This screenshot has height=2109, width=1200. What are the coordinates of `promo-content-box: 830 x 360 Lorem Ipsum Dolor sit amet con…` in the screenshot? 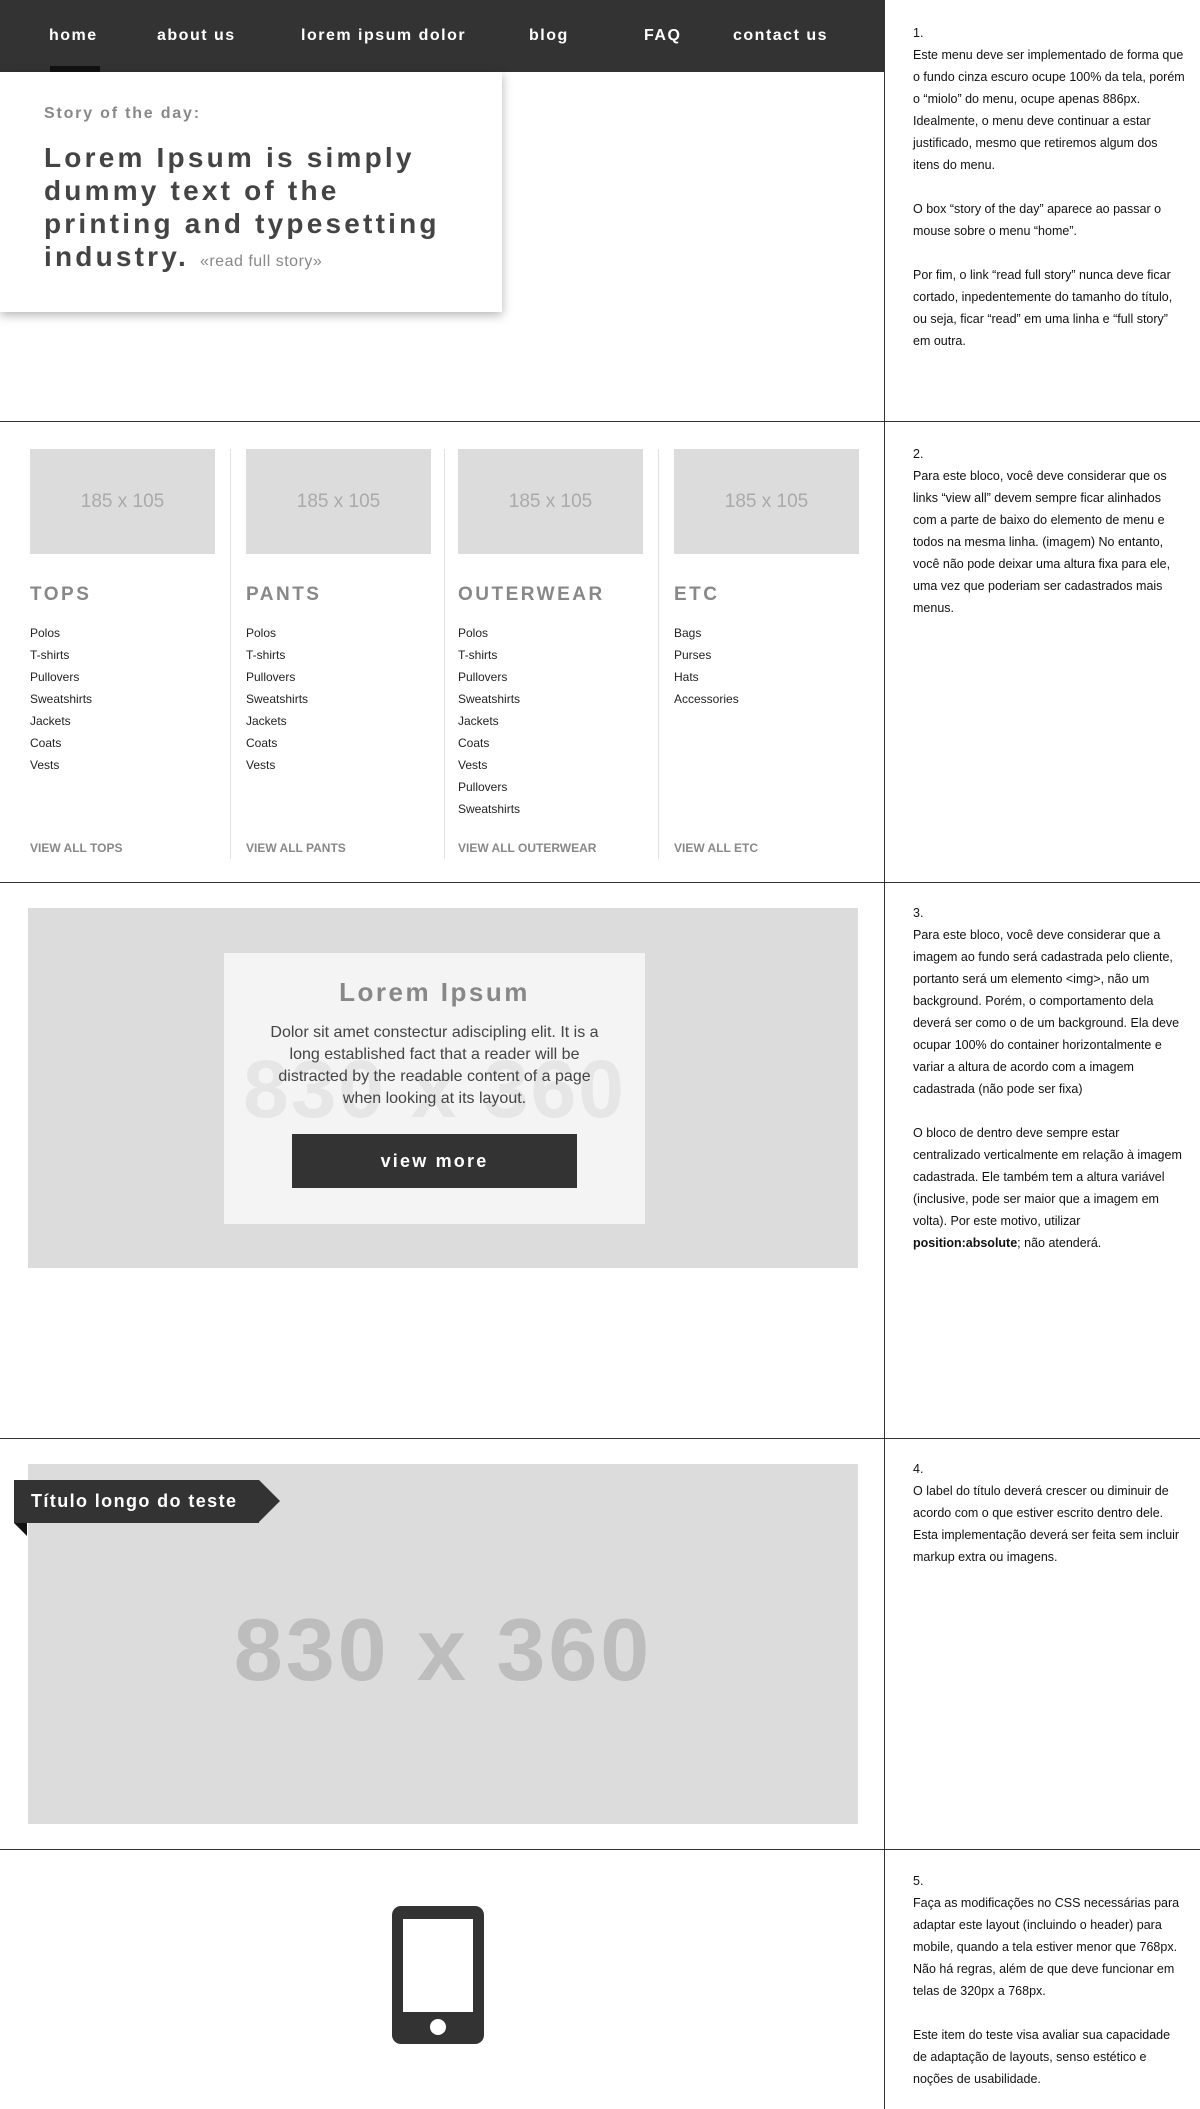 It's located at (434, 1088).